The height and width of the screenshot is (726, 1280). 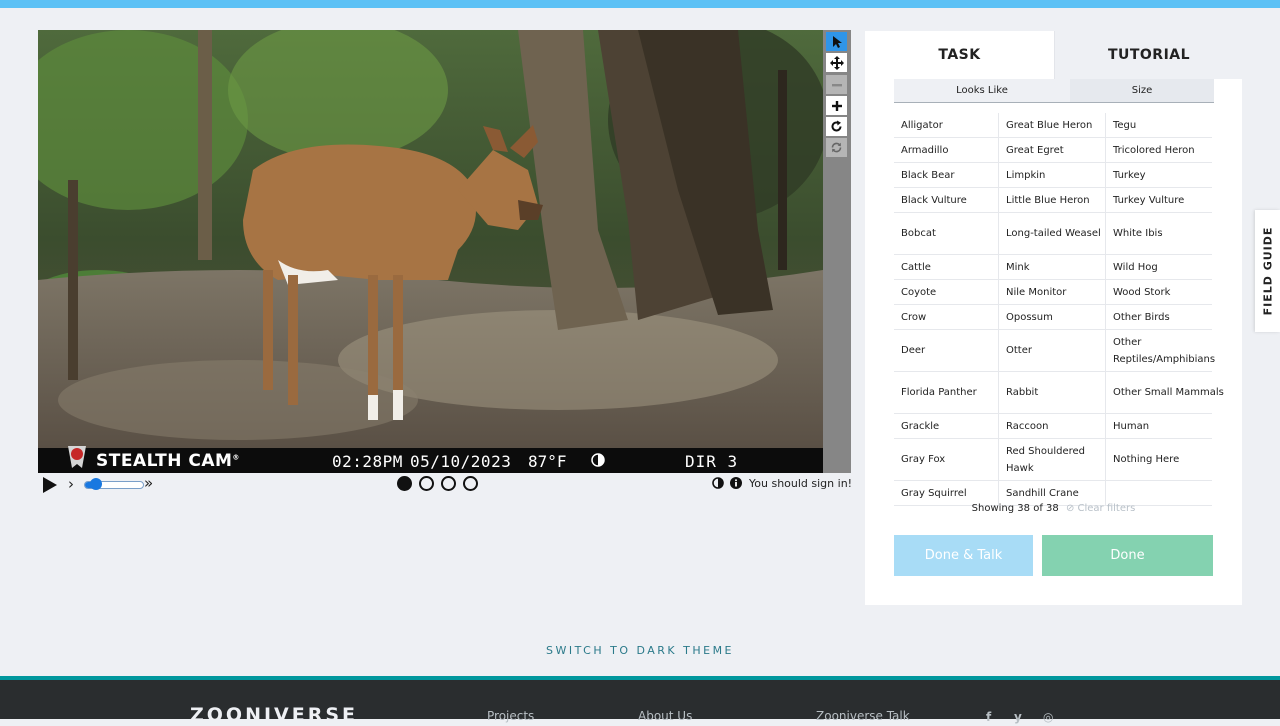 I want to click on camera-date: 05/10/2023, so click(x=461, y=461).